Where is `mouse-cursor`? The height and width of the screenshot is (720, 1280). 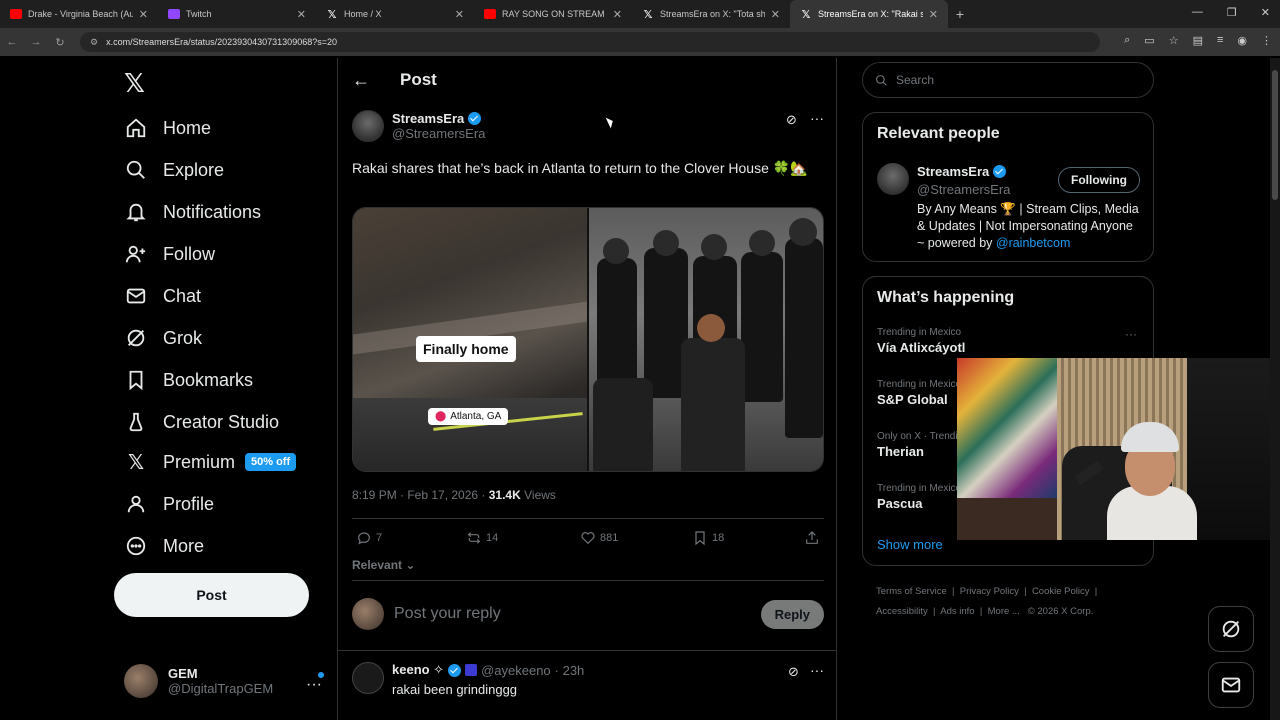
mouse-cursor is located at coordinates (610, 122).